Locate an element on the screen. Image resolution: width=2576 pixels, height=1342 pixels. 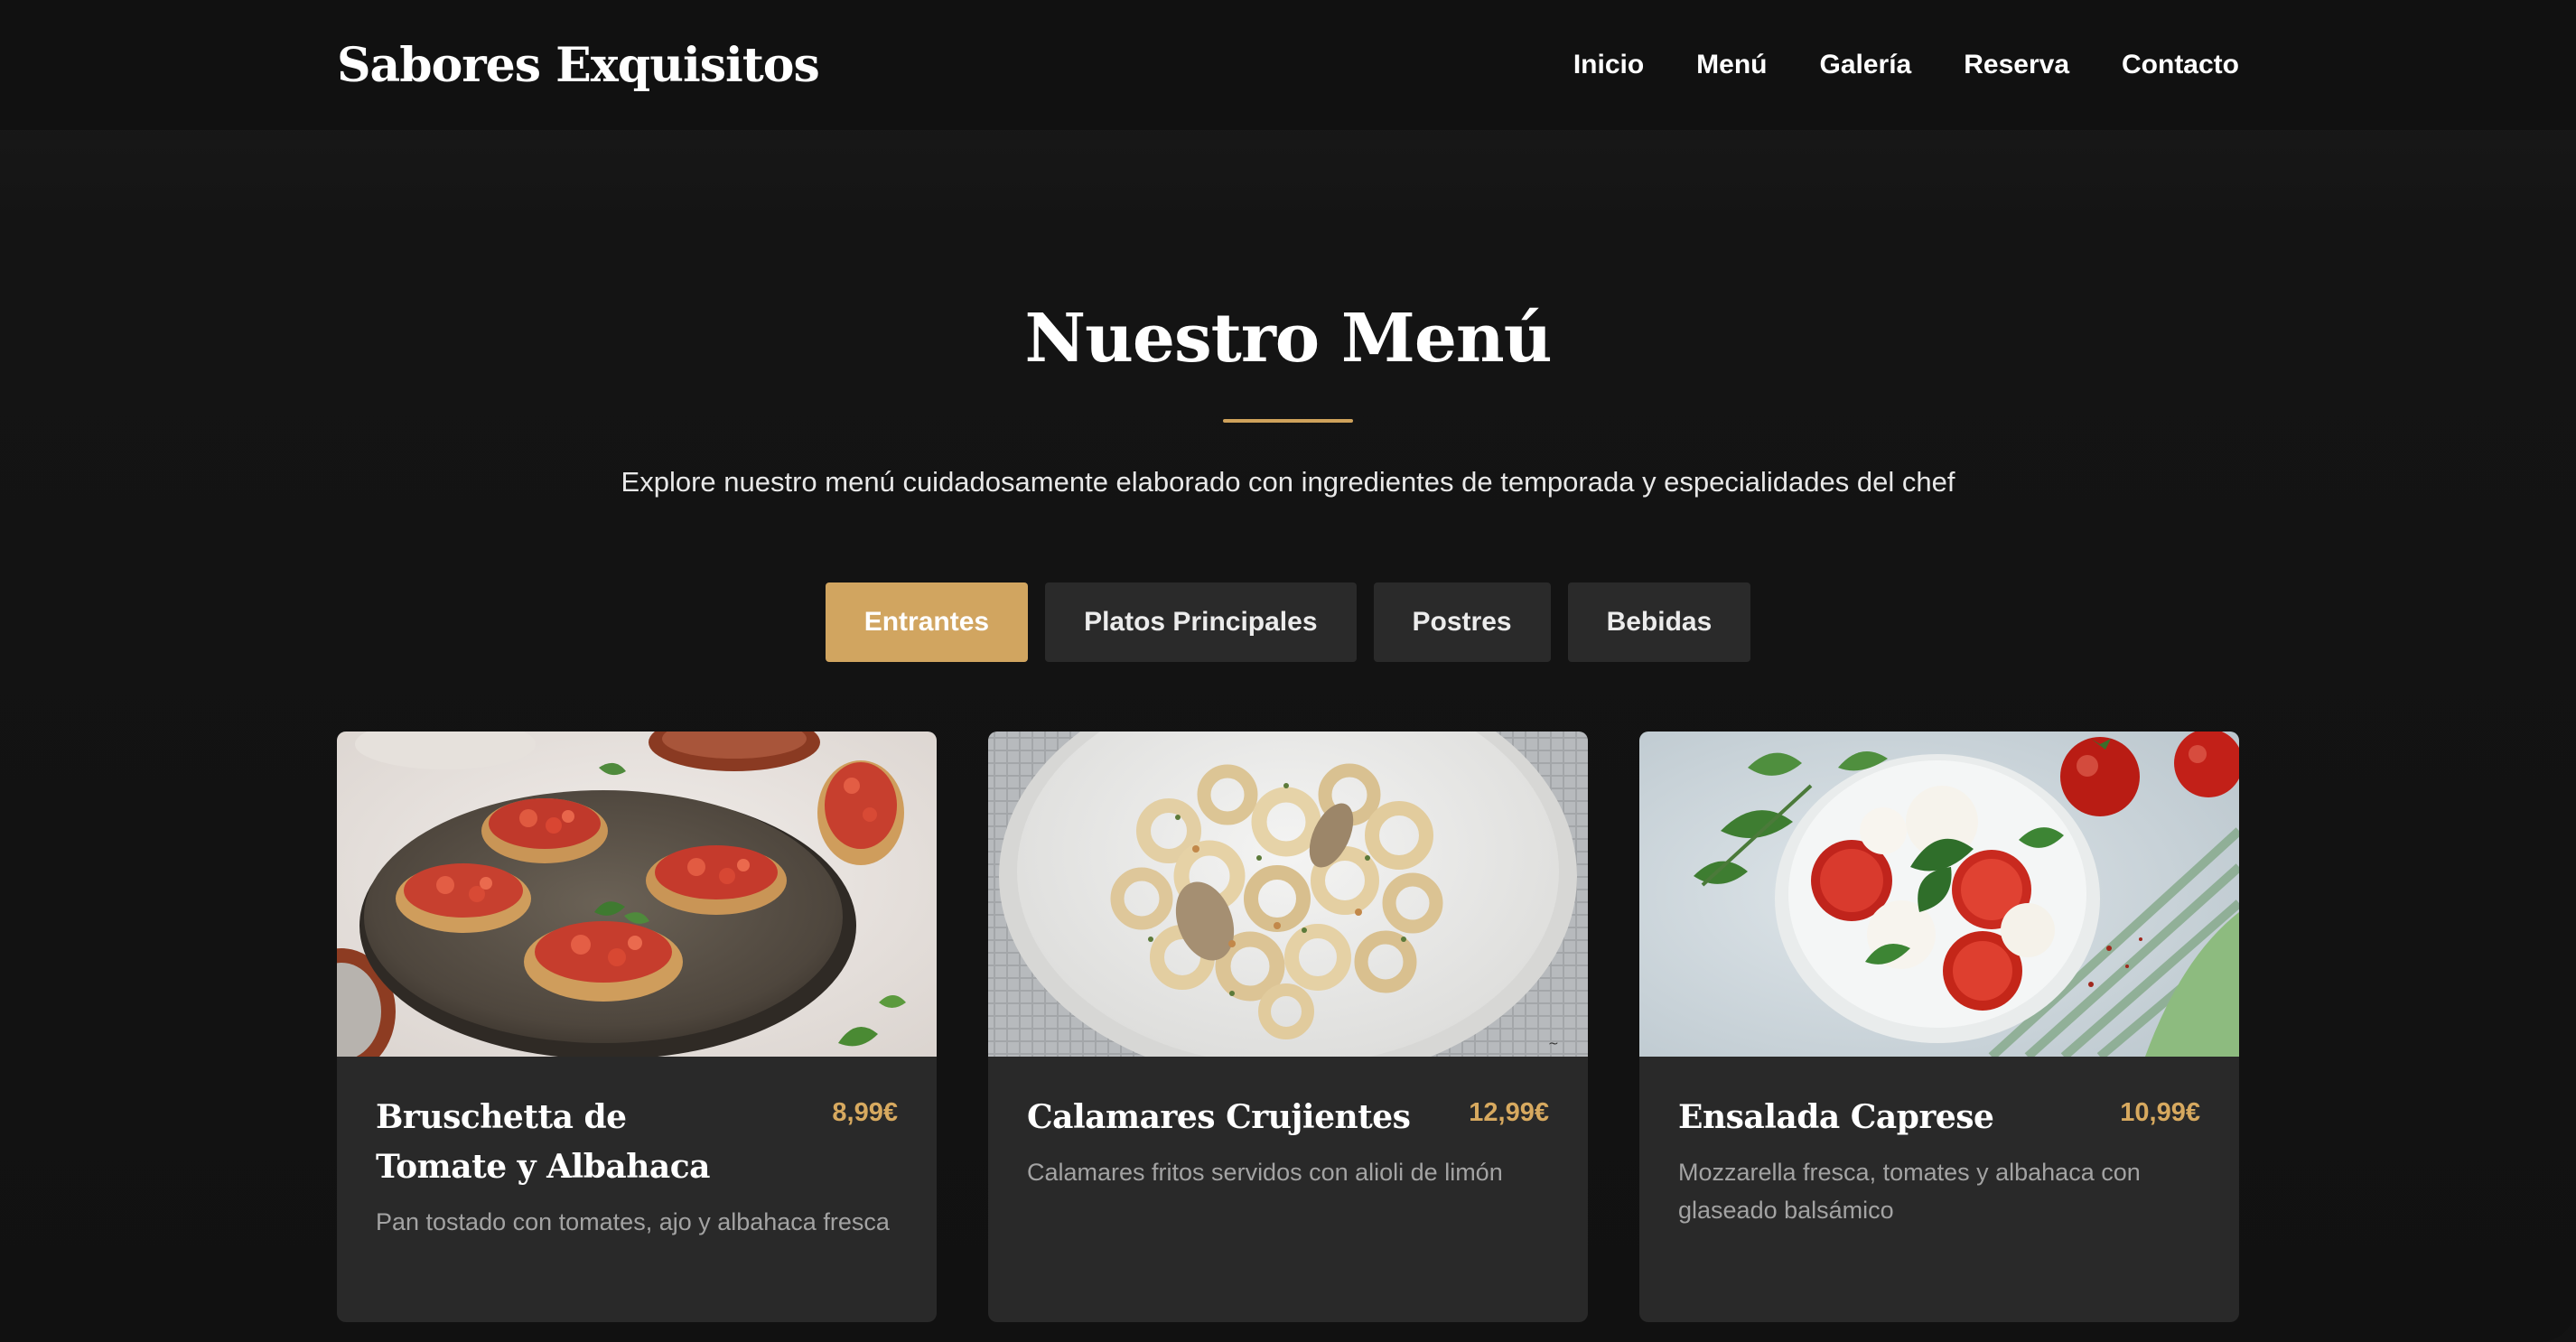
title-divider is located at coordinates (1288, 421).